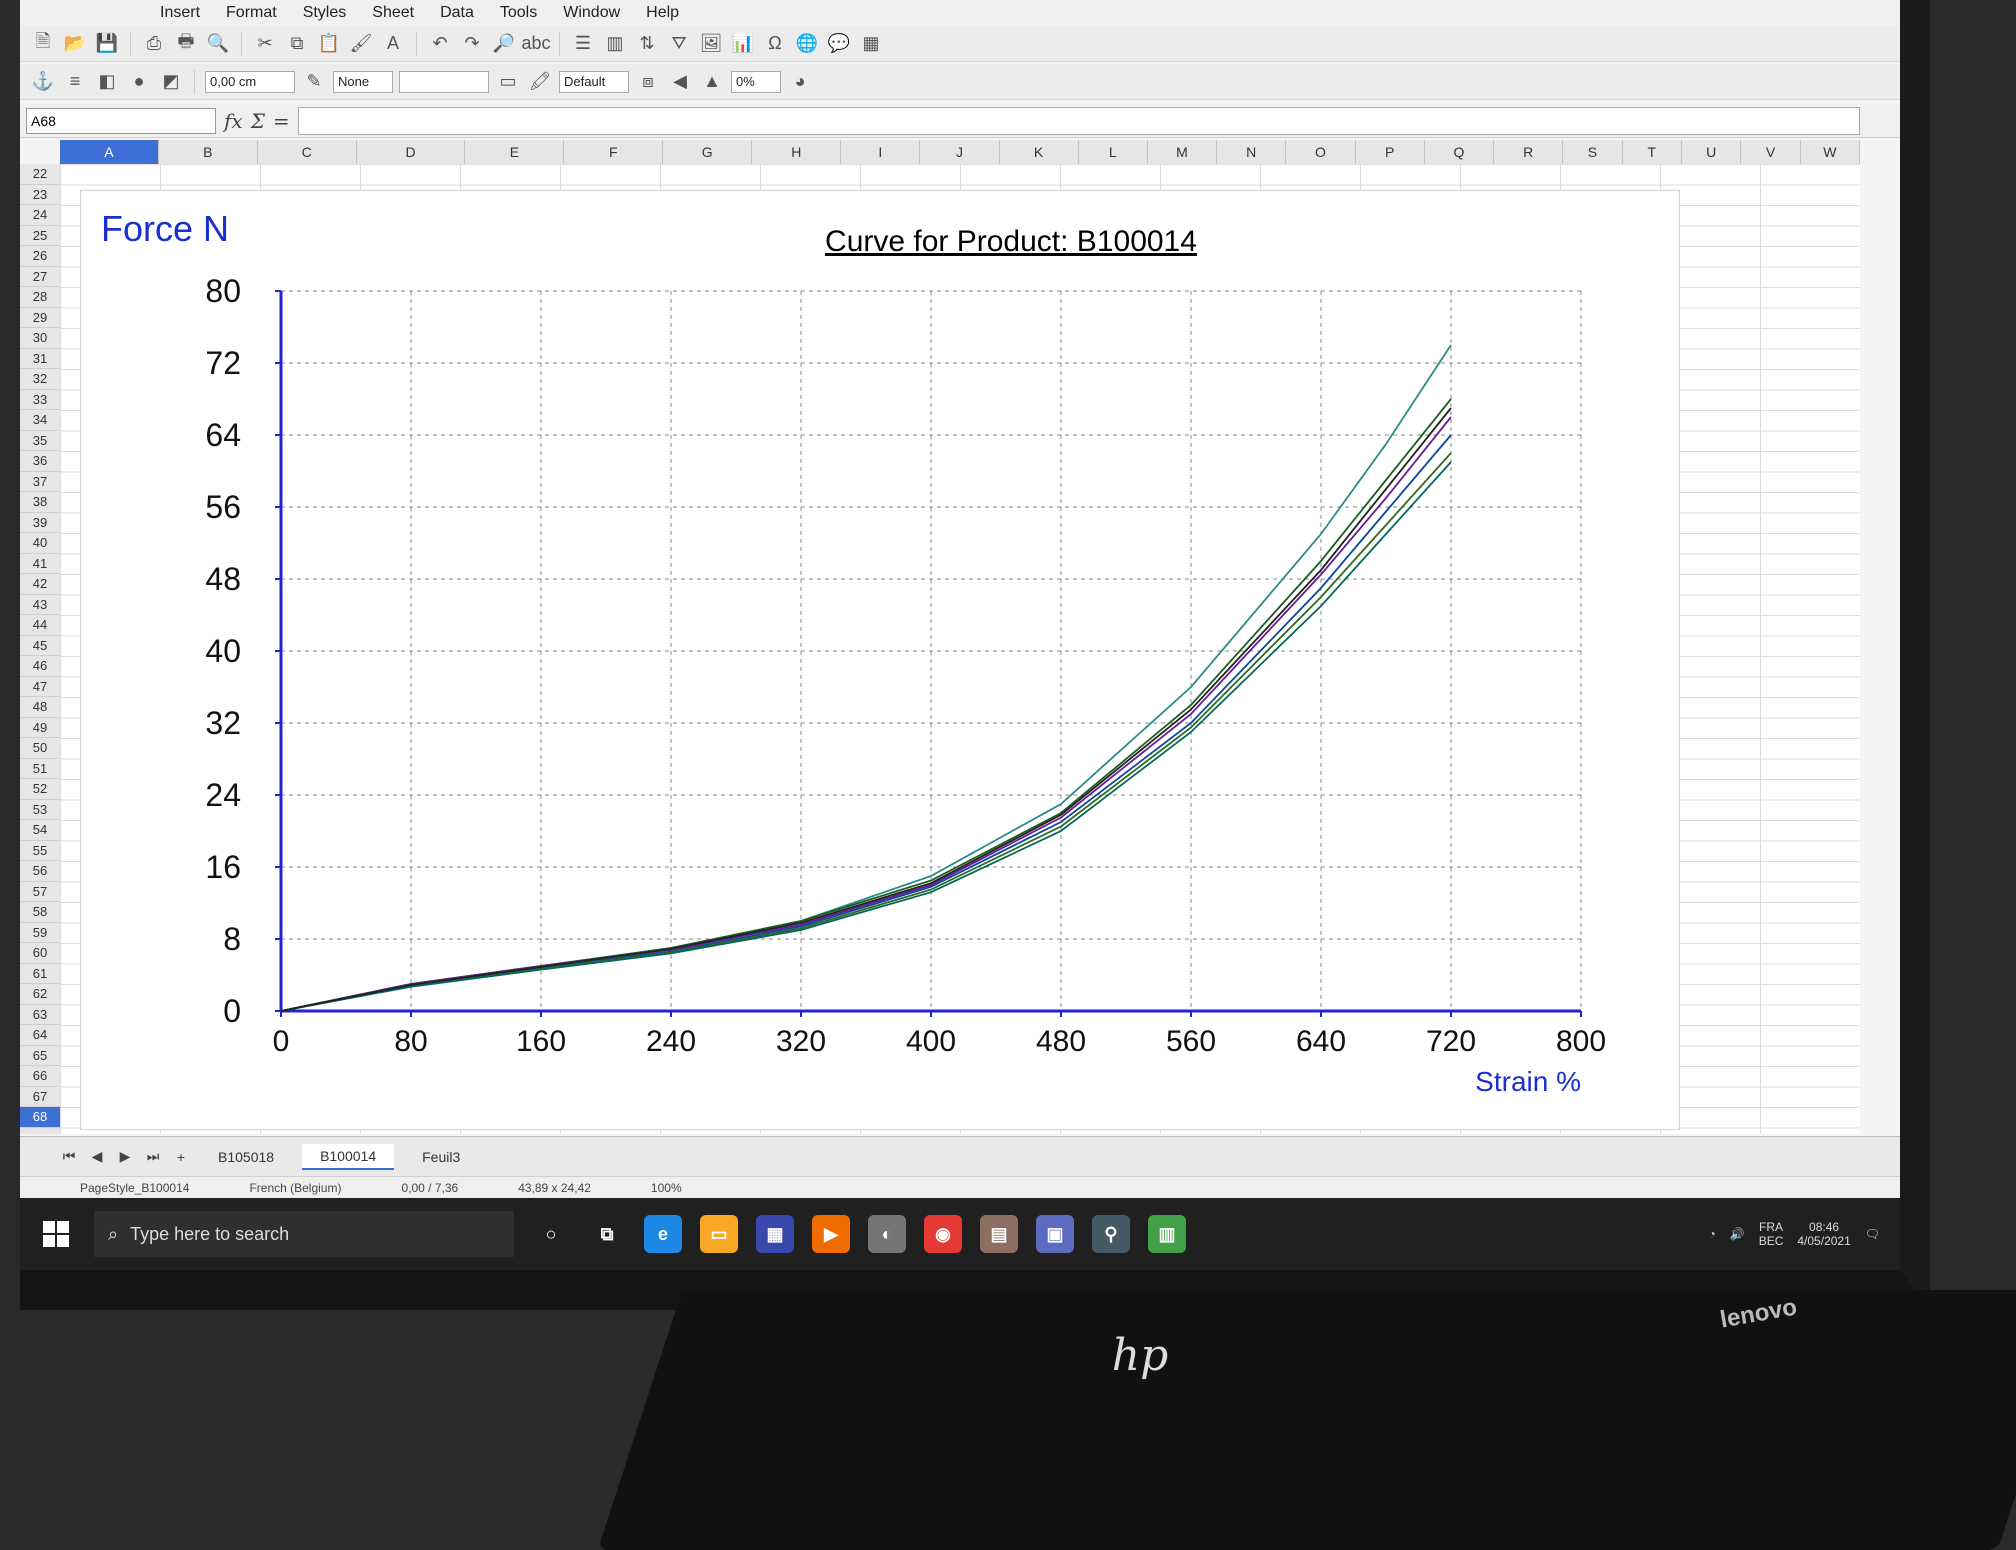  Describe the element at coordinates (1321, 152) in the screenshot. I see `column-header-o: O` at that location.